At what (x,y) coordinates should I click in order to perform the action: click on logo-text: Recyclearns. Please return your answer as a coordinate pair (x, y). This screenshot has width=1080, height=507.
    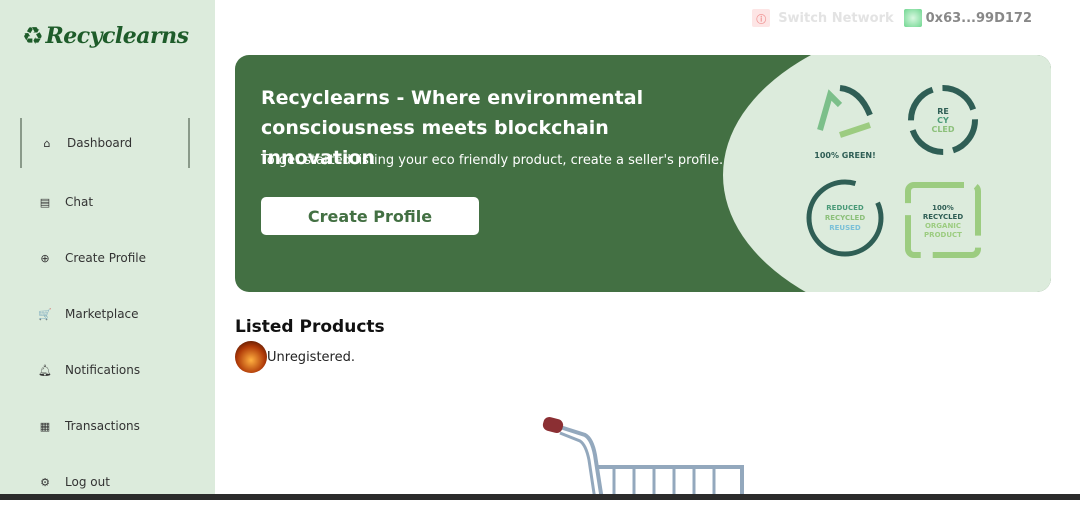
    Looking at the image, I should click on (117, 36).